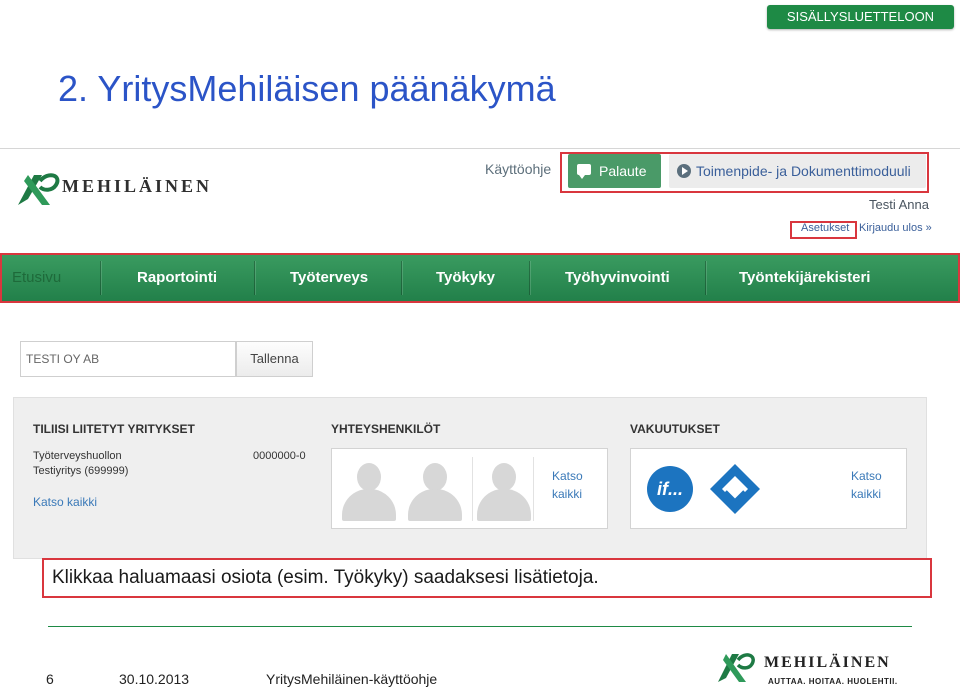 The height and width of the screenshot is (689, 960). I want to click on footer-divider, so click(480, 626).